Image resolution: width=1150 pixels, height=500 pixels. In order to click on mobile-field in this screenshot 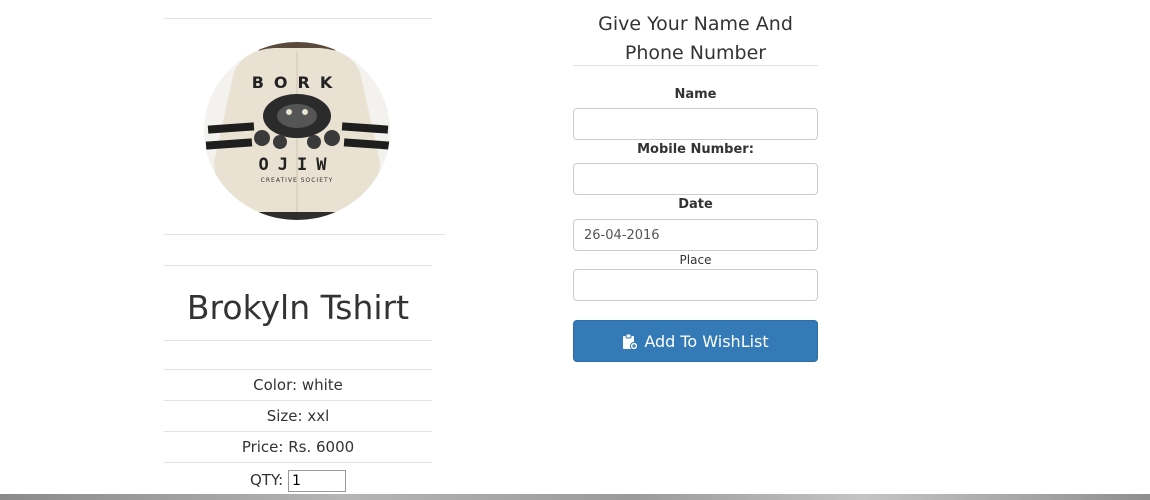, I will do `click(695, 179)`.